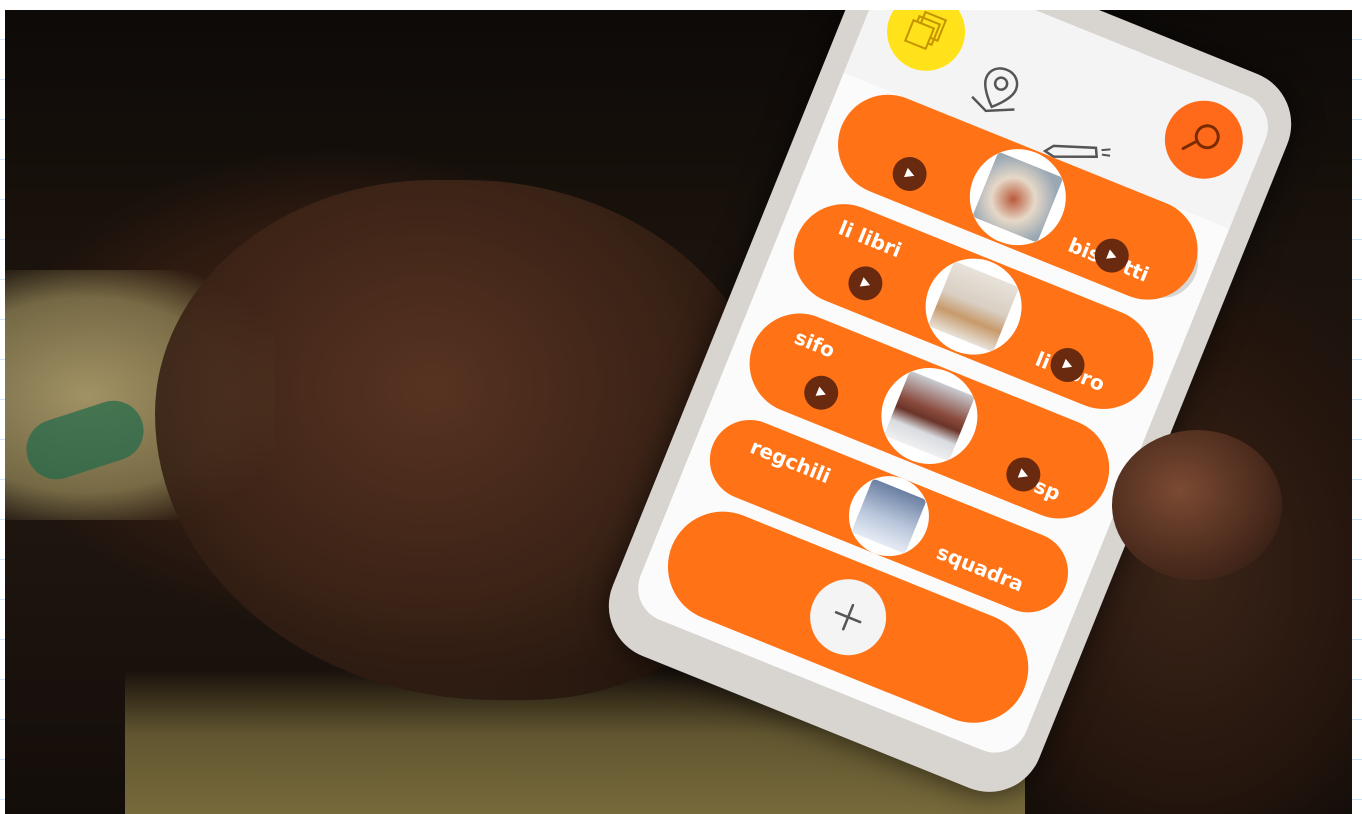 The height and width of the screenshot is (814, 1362). Describe the element at coordinates (1200, 137) in the screenshot. I see `search-icon` at that location.